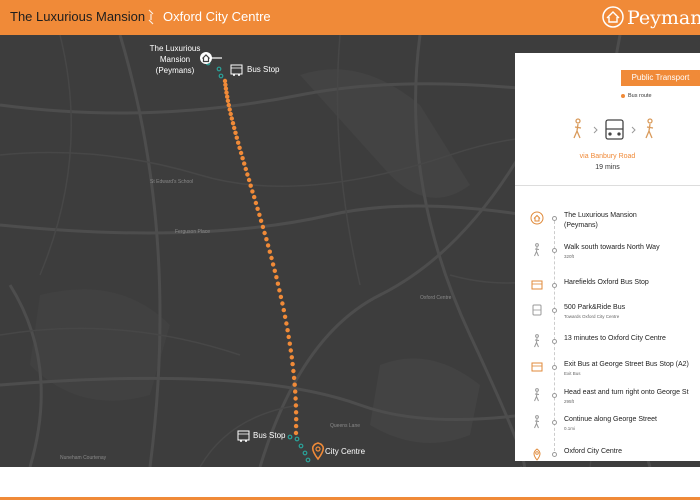 The image size is (700, 500). I want to click on mansion-label-line3: (Peymans), so click(175, 70).